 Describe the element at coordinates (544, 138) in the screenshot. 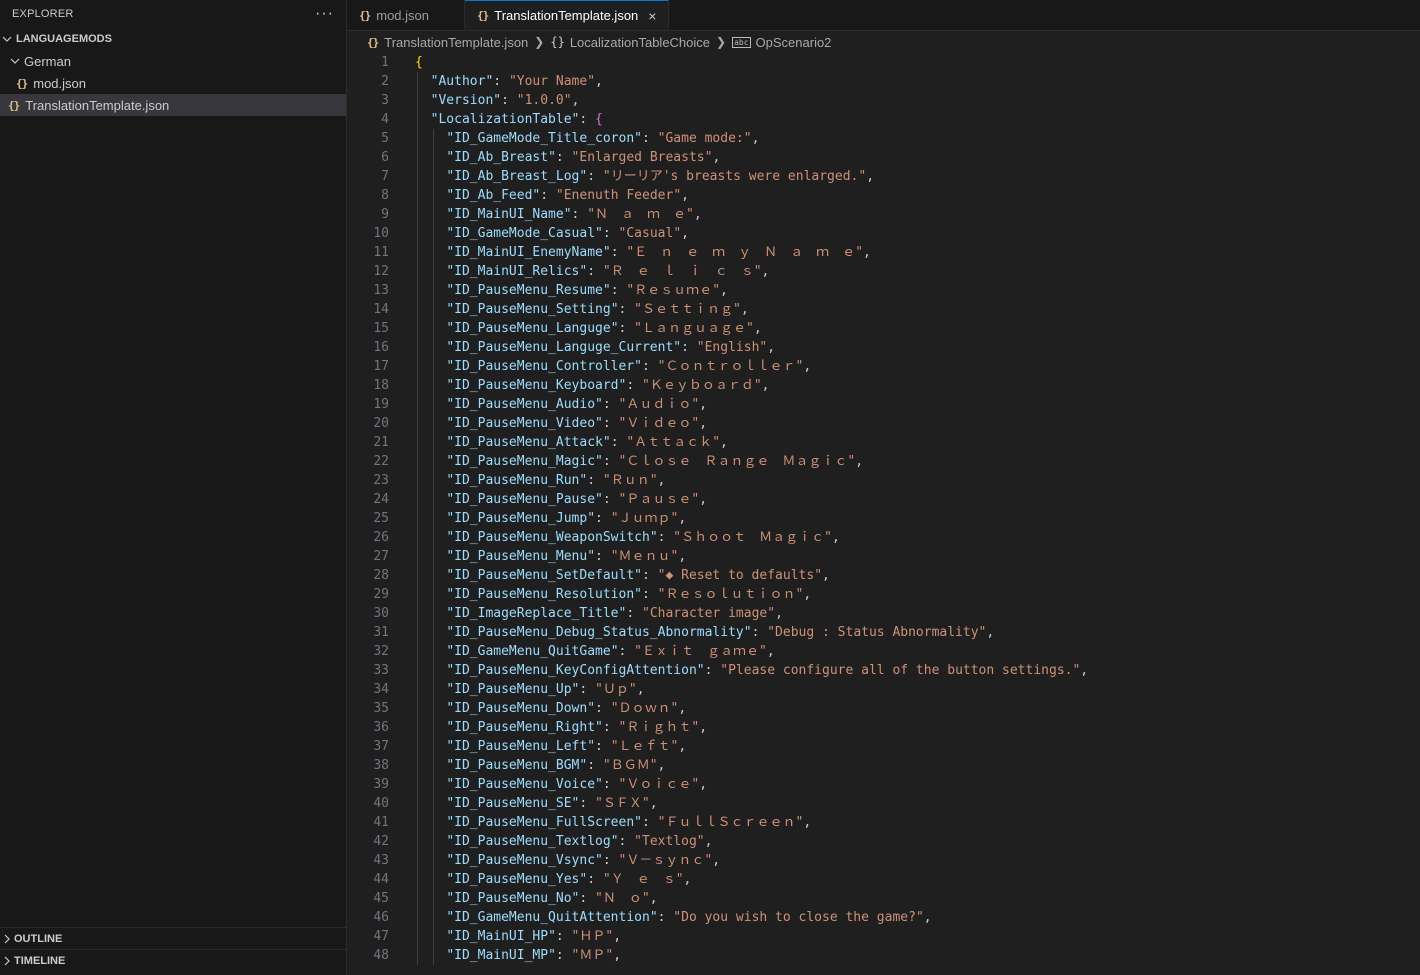

I see `json-key: ID_GameMode_Title_coron` at that location.